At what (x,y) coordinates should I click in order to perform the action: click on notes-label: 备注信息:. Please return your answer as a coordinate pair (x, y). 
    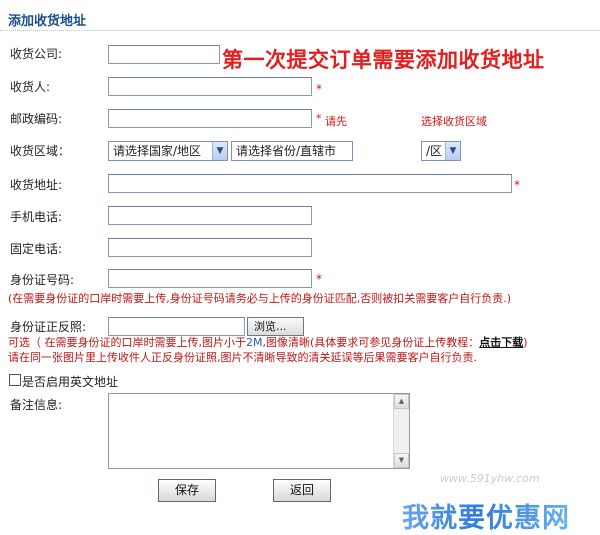
    Looking at the image, I should click on (36, 405).